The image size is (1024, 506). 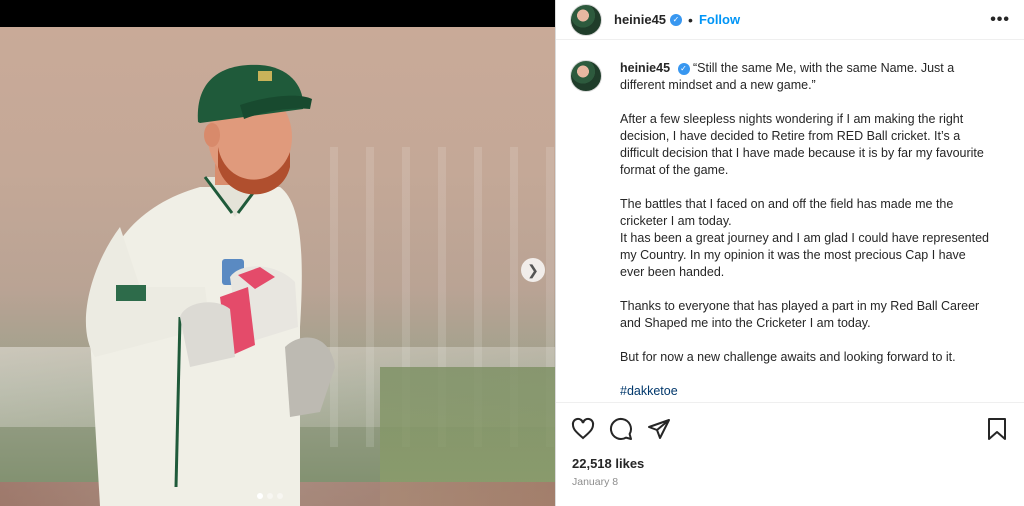 I want to click on follow-button: Follow, so click(x=719, y=19).